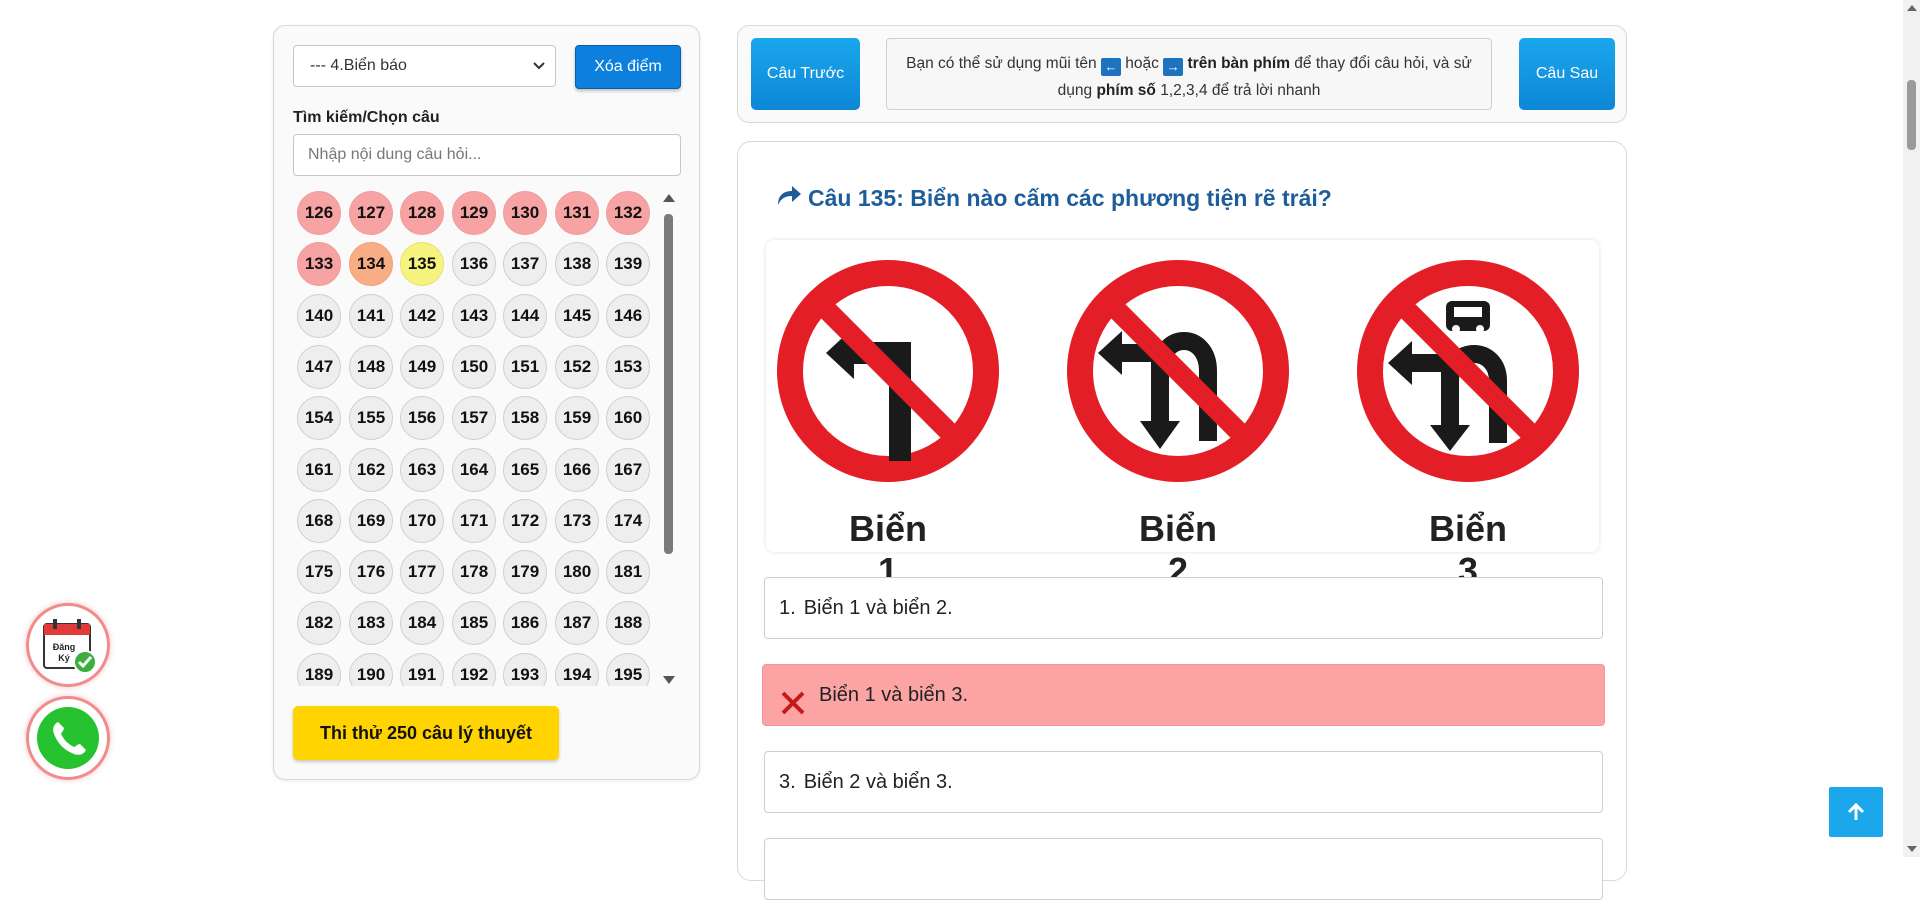 Image resolution: width=1920 pixels, height=900 pixels. What do you see at coordinates (319, 470) in the screenshot?
I see `question-number-161: 161` at bounding box center [319, 470].